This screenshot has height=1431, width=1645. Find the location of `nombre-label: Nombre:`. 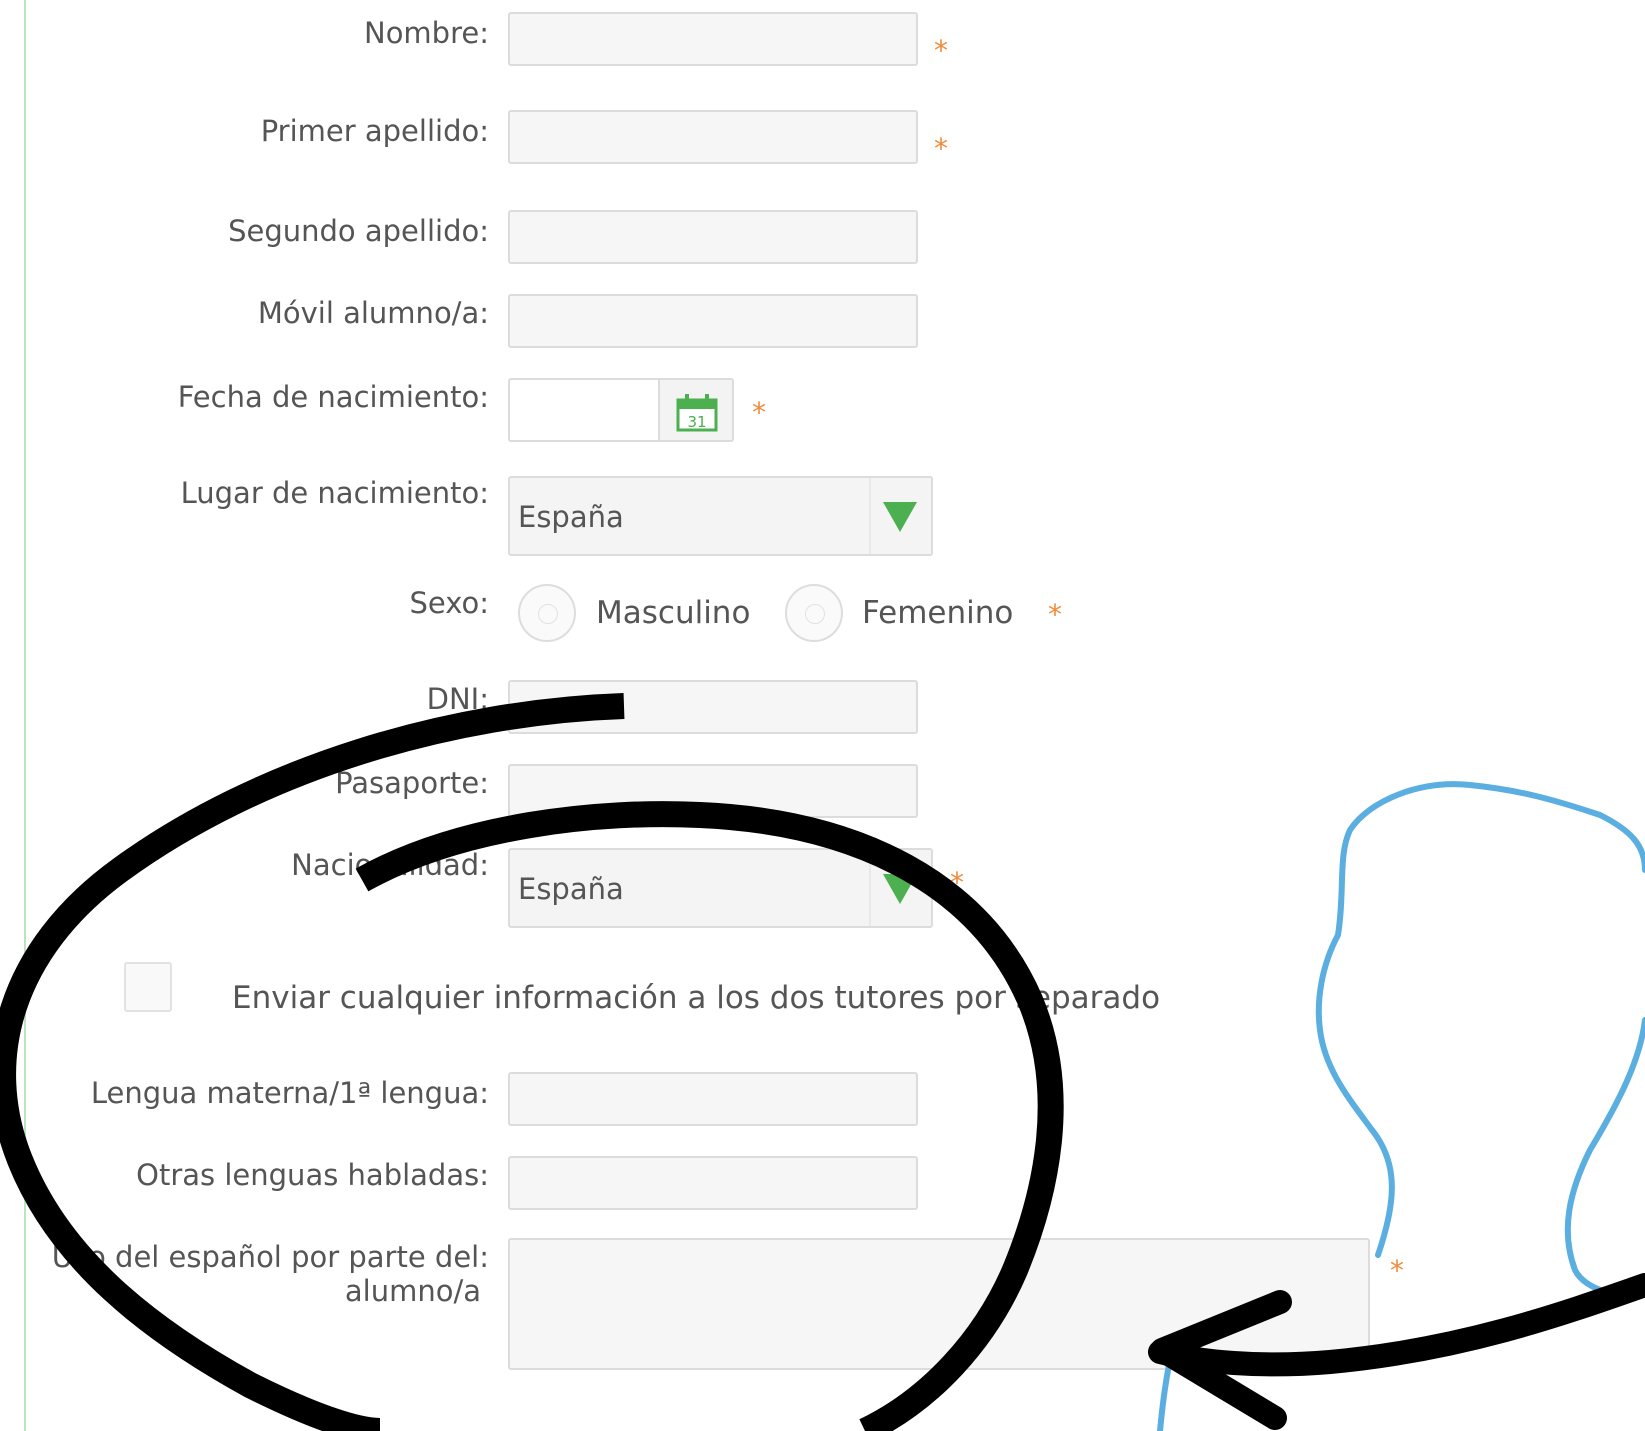

nombre-label: Nombre: is located at coordinates (426, 33).